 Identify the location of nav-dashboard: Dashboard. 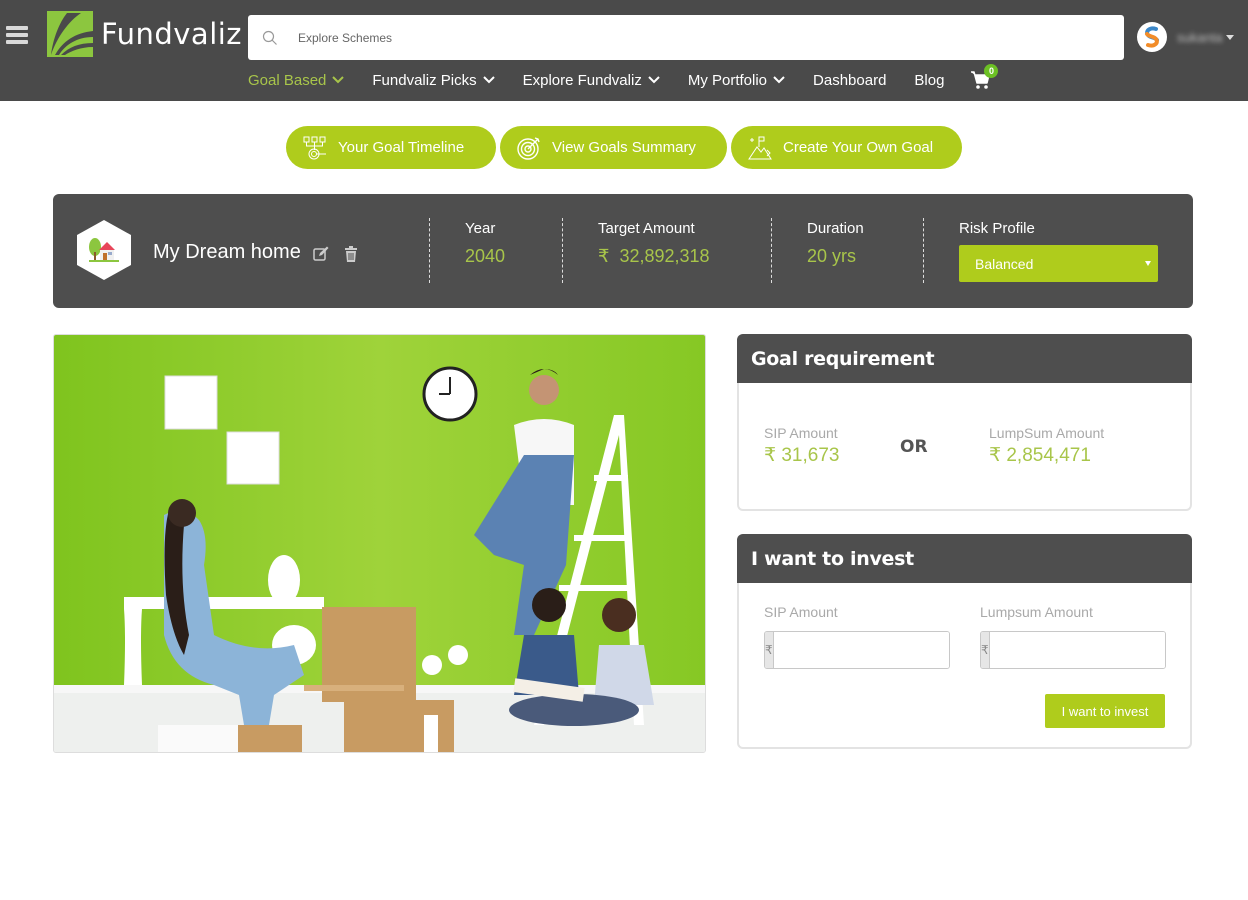
(849, 80).